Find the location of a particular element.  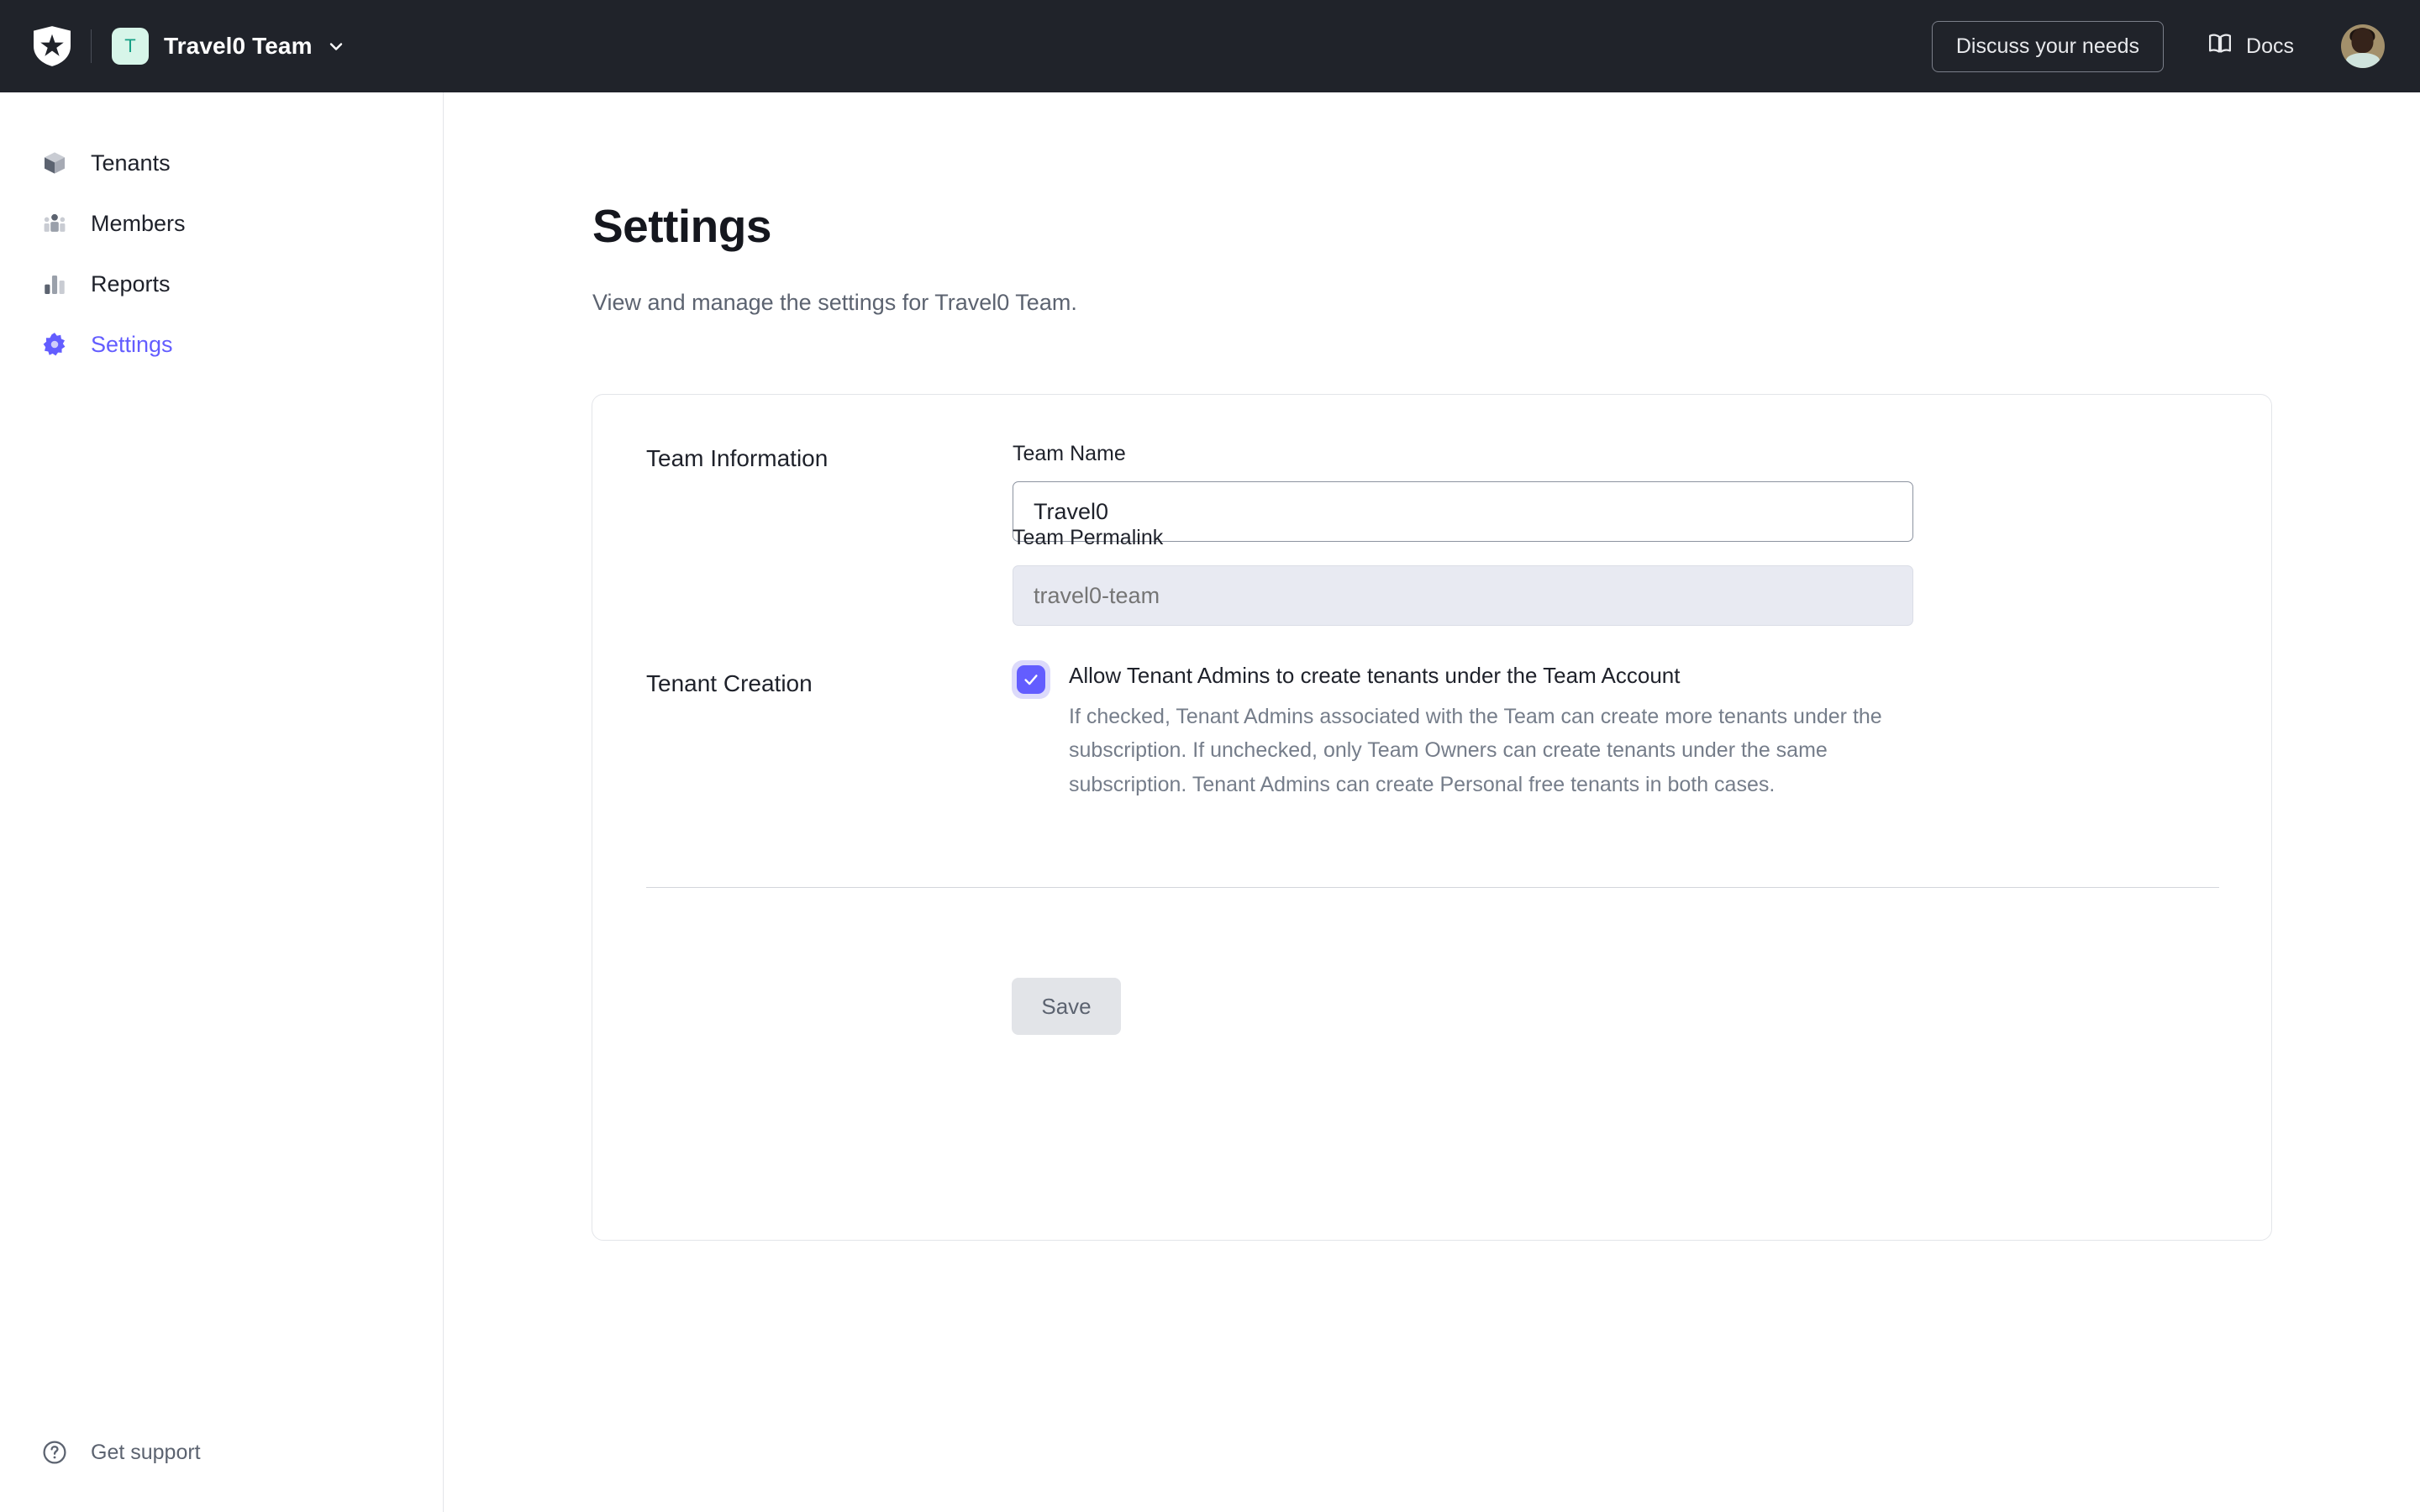

top-header: T Travel0 Team Discuss your needs Docs is located at coordinates (1210, 46).